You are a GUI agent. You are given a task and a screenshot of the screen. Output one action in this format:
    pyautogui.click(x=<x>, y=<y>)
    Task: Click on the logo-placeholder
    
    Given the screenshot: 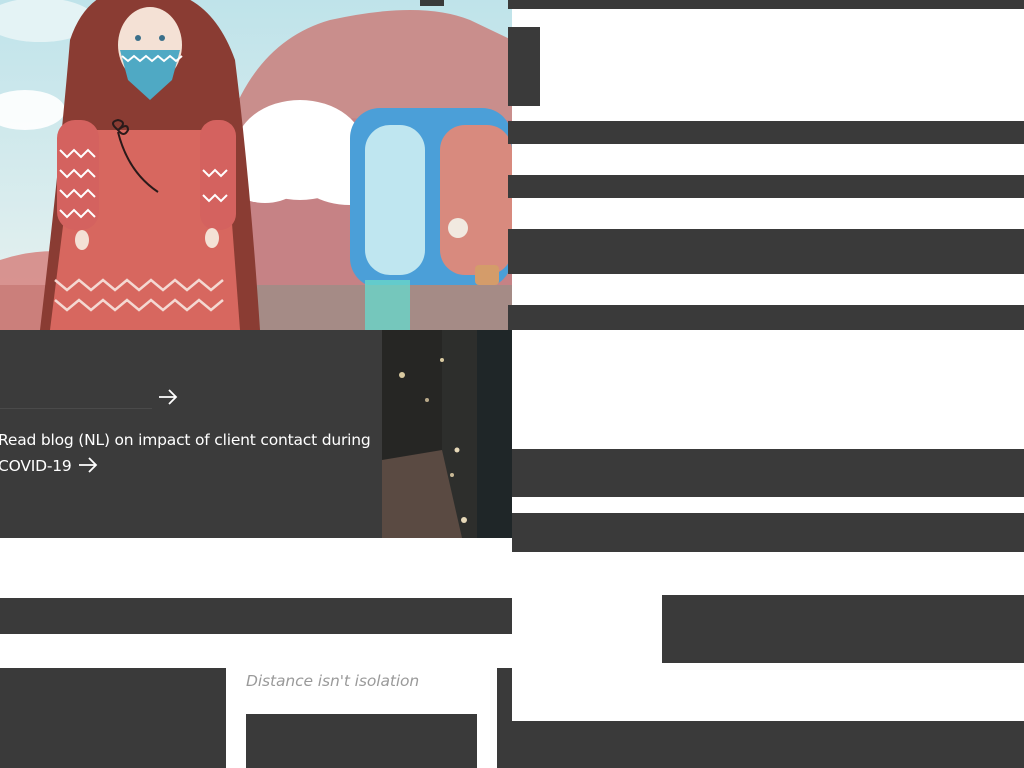 What is the action you would take?
    pyautogui.click(x=524, y=66)
    